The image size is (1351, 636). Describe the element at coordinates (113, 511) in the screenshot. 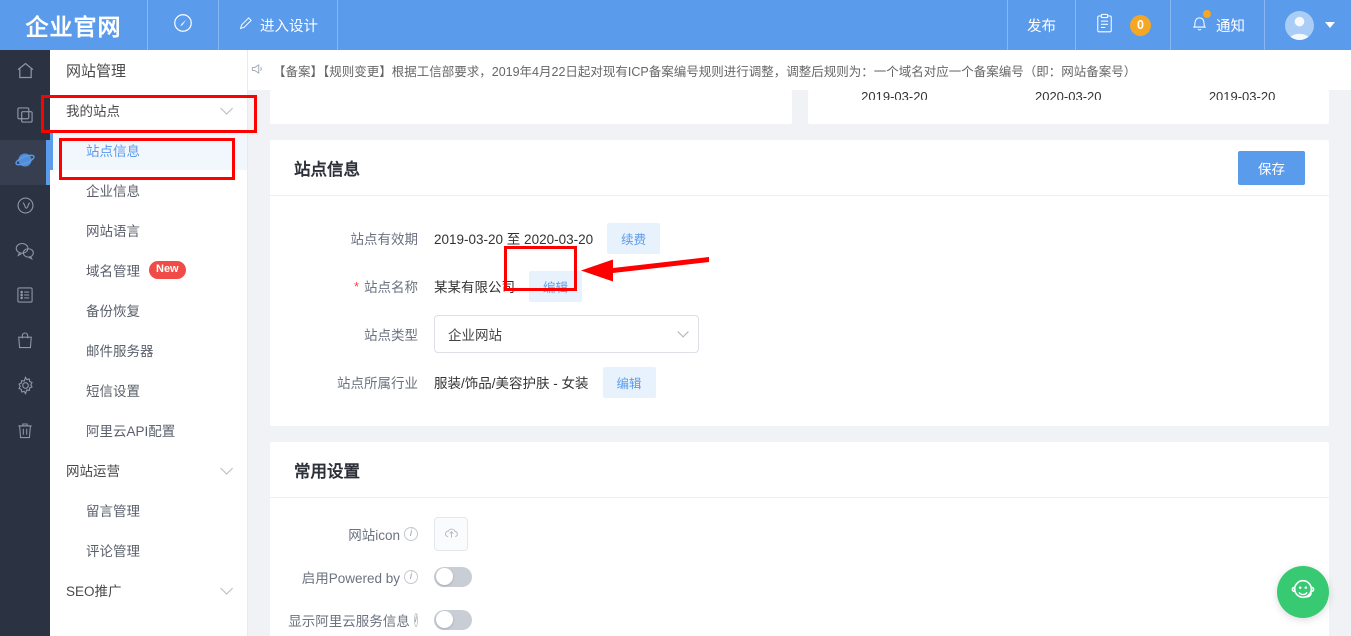

I see `sidebar-item-label: 留言管理` at that location.